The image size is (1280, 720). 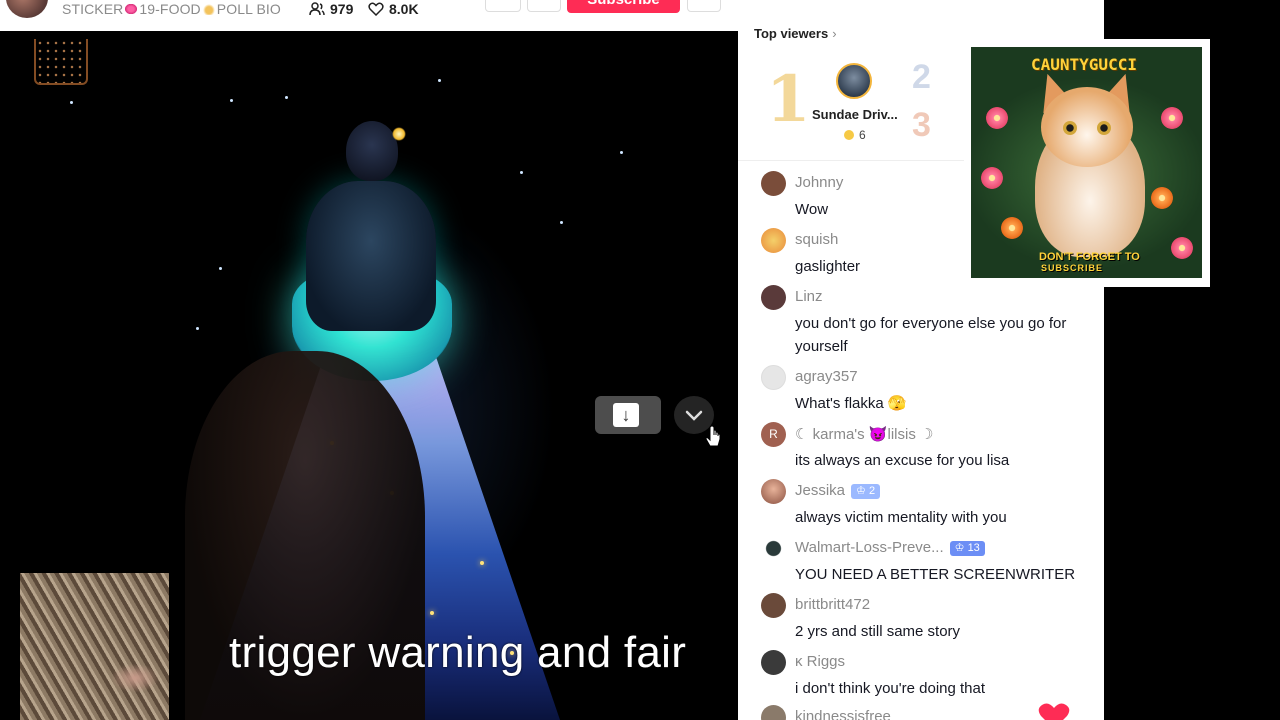 What do you see at coordinates (872, 491) in the screenshot?
I see `level-badge-value: 2` at bounding box center [872, 491].